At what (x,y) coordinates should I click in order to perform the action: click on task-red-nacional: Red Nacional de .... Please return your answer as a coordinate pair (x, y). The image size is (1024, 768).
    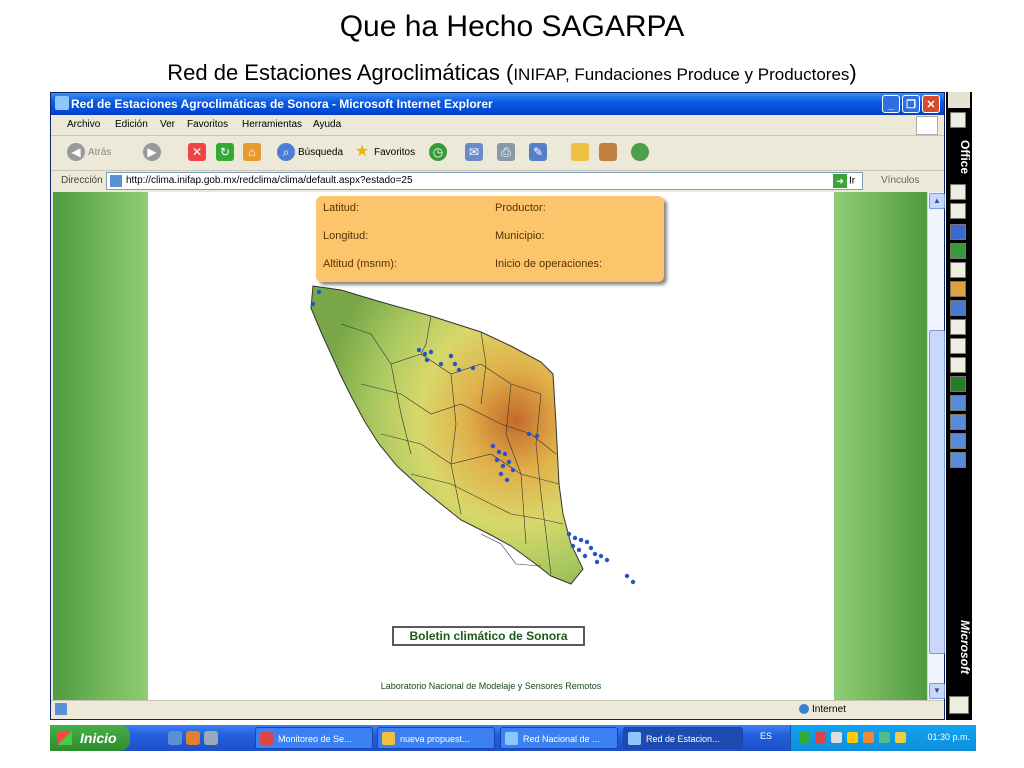
    Looking at the image, I should click on (559, 738).